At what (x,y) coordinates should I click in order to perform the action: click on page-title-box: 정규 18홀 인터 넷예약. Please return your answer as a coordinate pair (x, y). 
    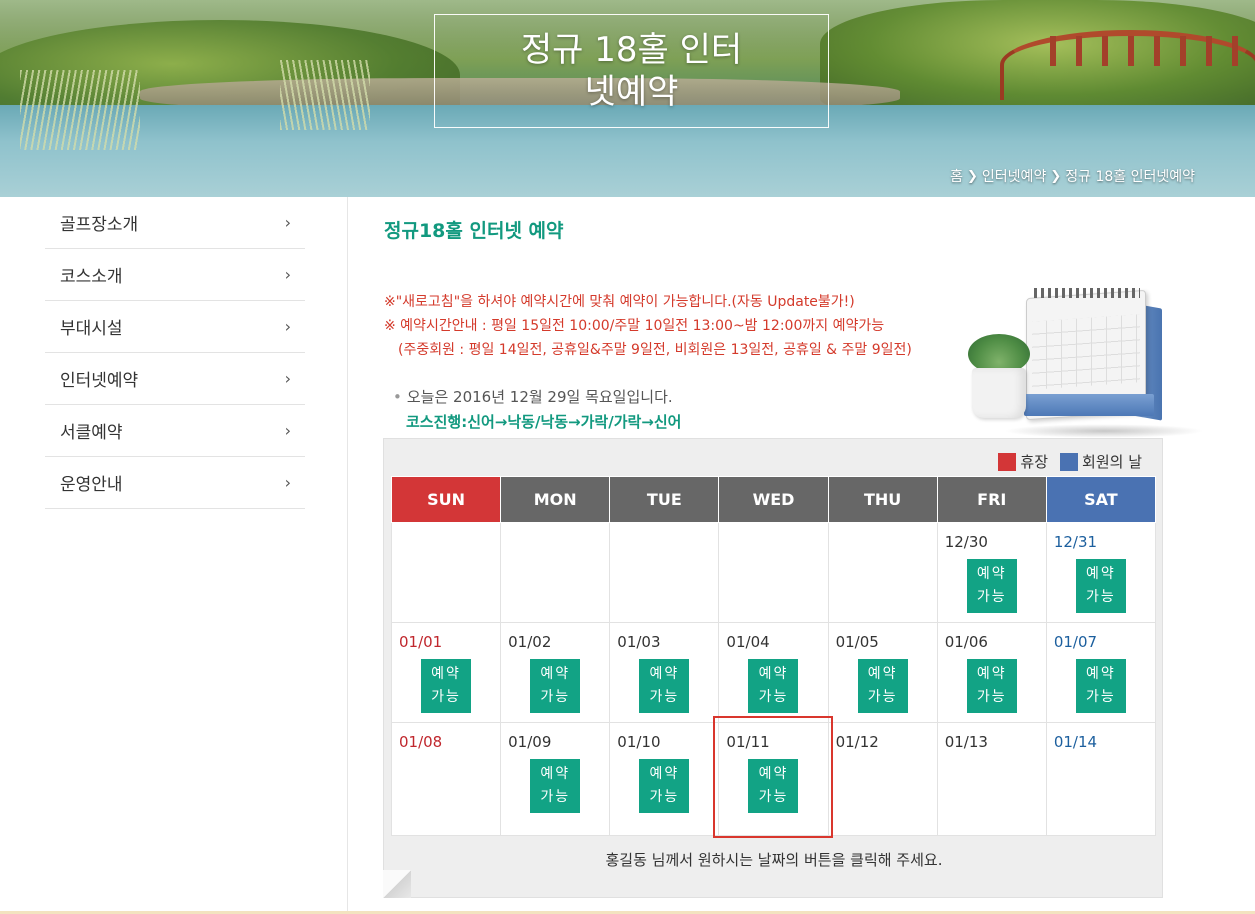
    Looking at the image, I should click on (631, 71).